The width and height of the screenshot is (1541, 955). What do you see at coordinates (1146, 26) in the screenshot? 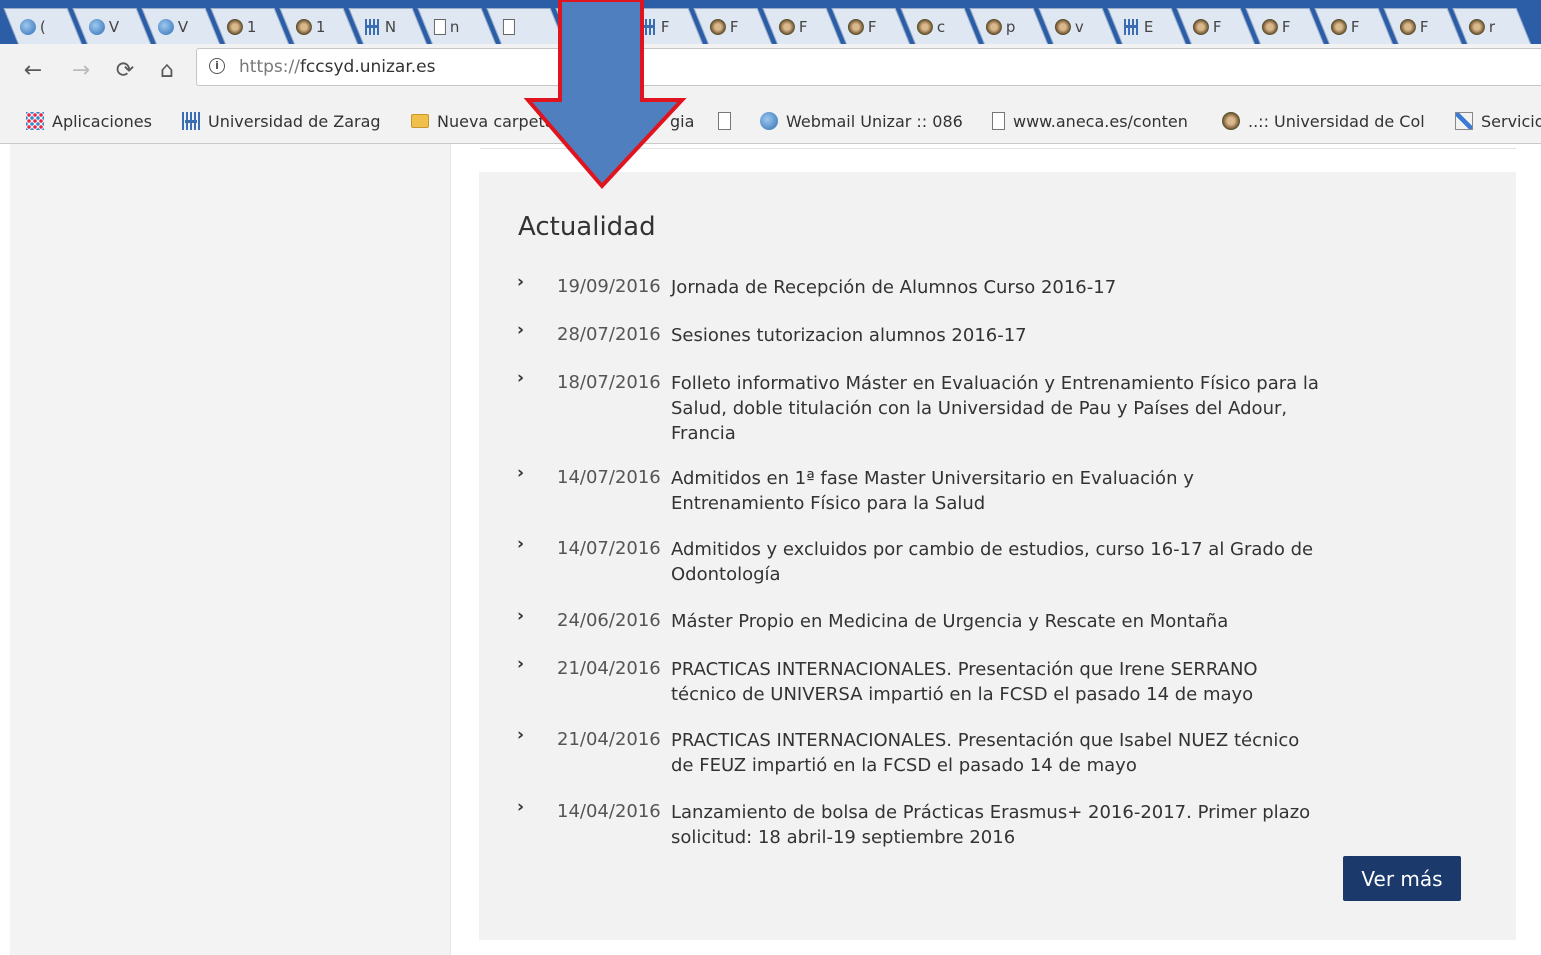
I see `browser-tab: E` at bounding box center [1146, 26].